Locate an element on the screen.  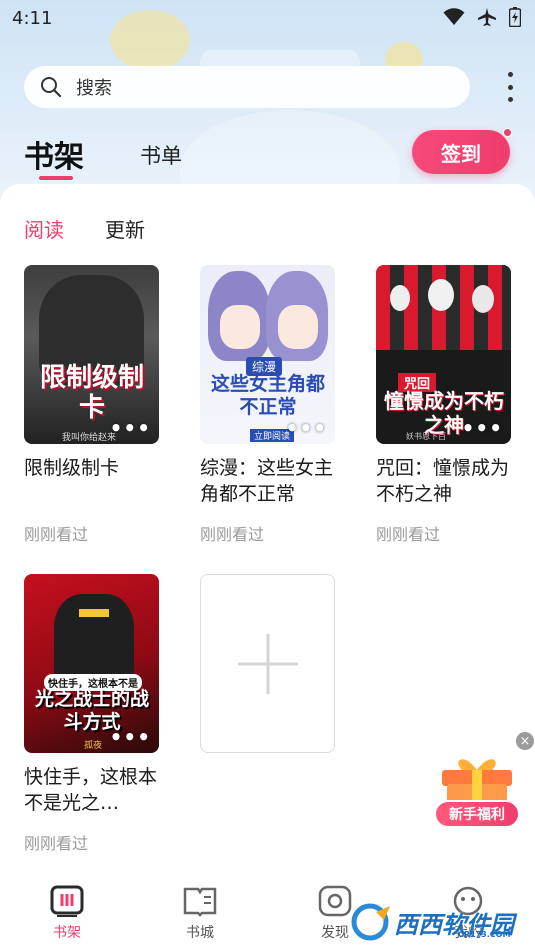
nav-bookstore: 书城 is located at coordinates (200, 913).